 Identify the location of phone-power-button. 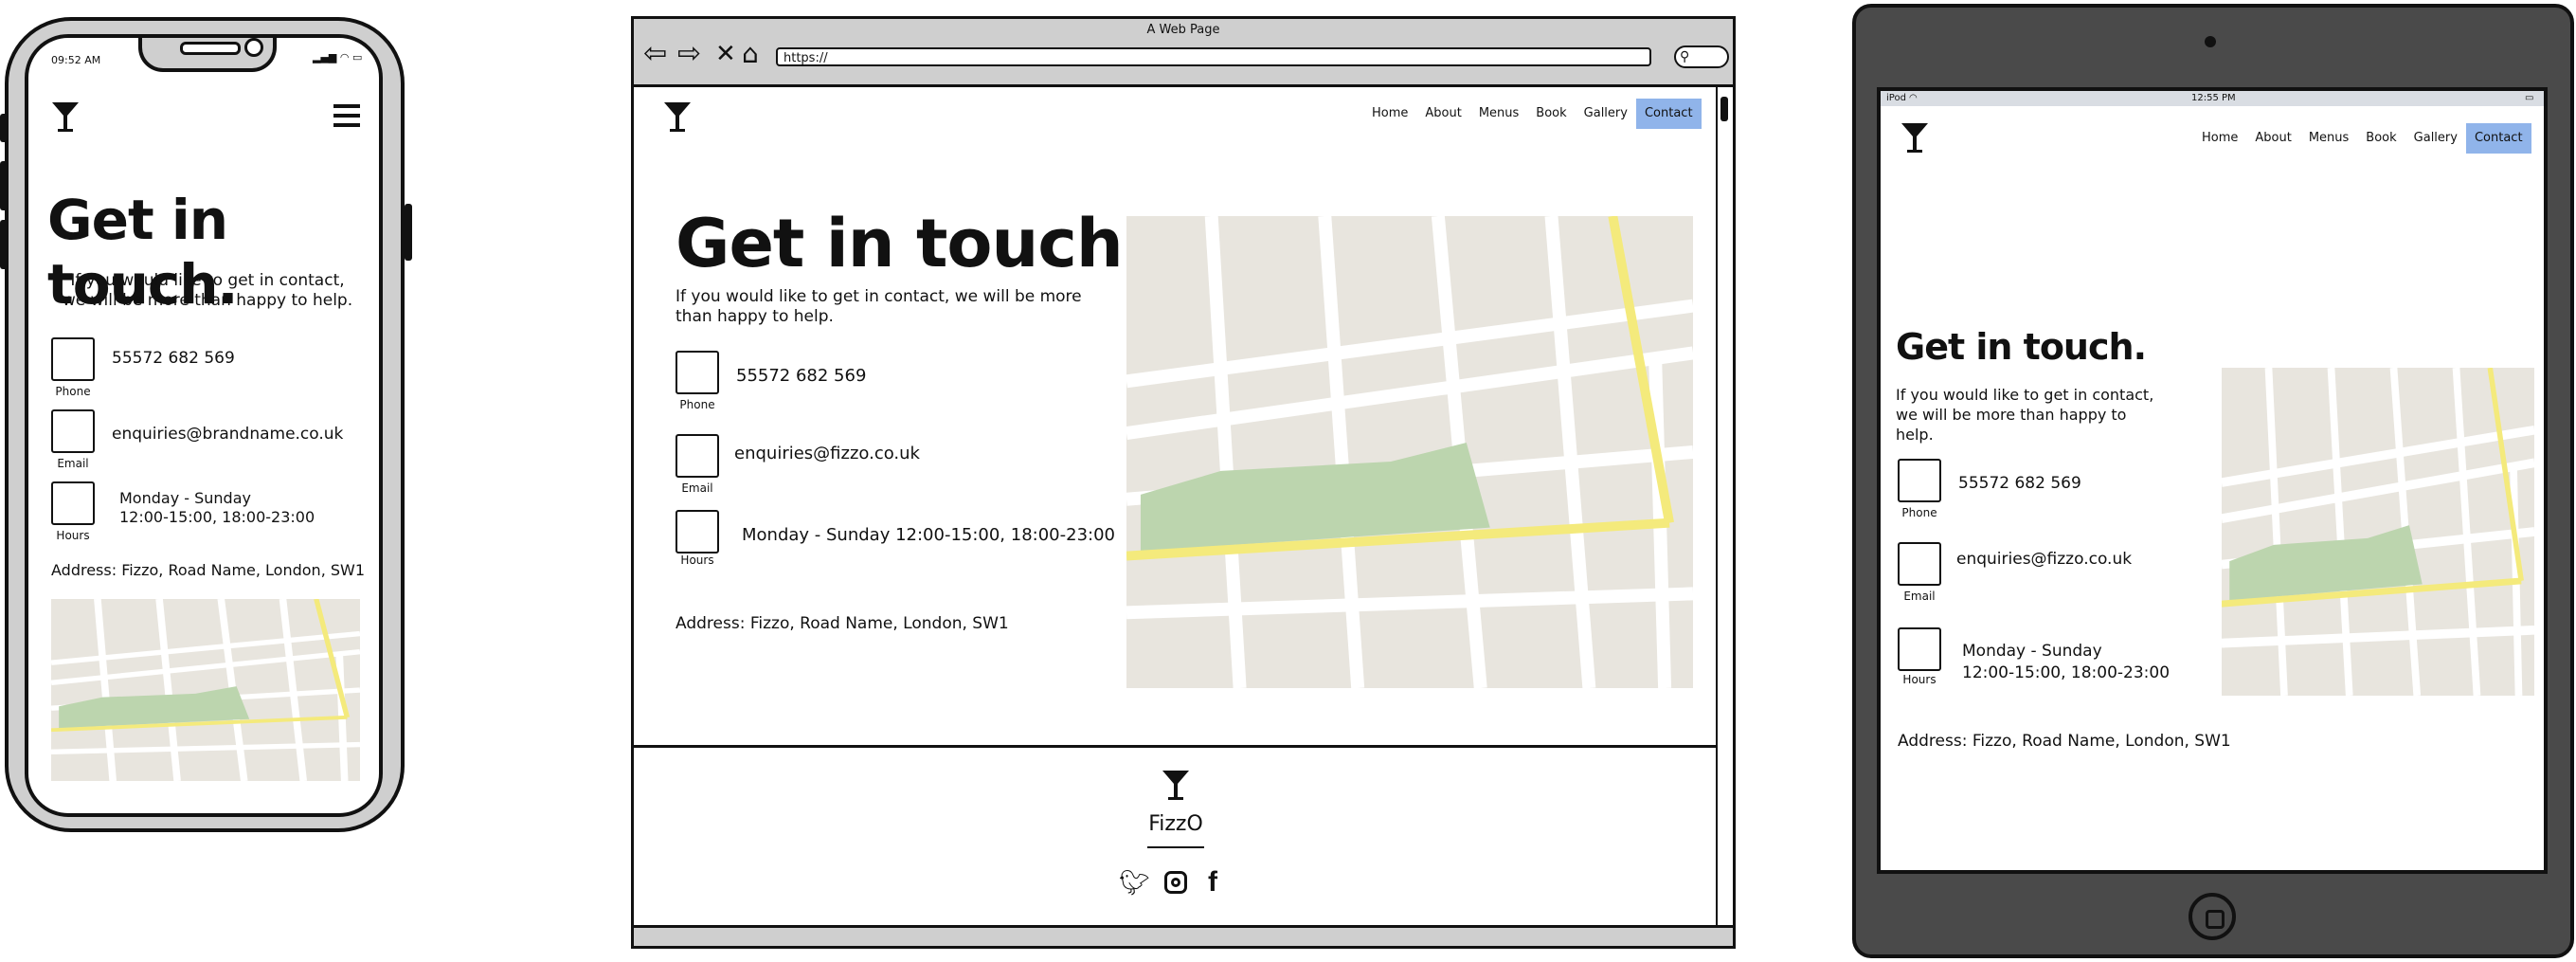
(408, 232).